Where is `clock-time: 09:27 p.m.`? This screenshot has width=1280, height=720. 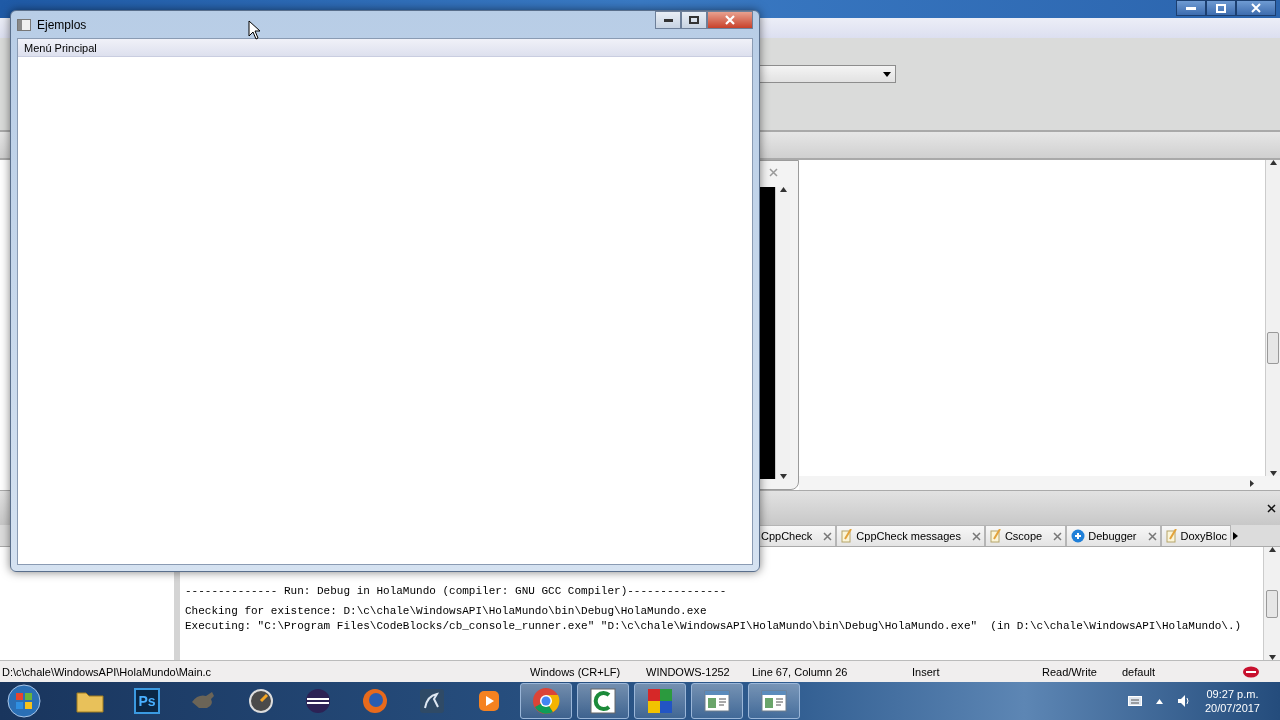 clock-time: 09:27 p.m. is located at coordinates (1232, 694).